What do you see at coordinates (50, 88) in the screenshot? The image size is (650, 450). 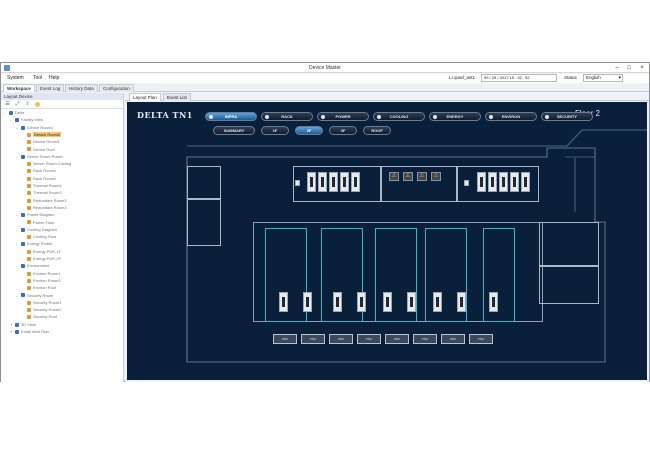 I see `tab-event-log: Event Log` at bounding box center [50, 88].